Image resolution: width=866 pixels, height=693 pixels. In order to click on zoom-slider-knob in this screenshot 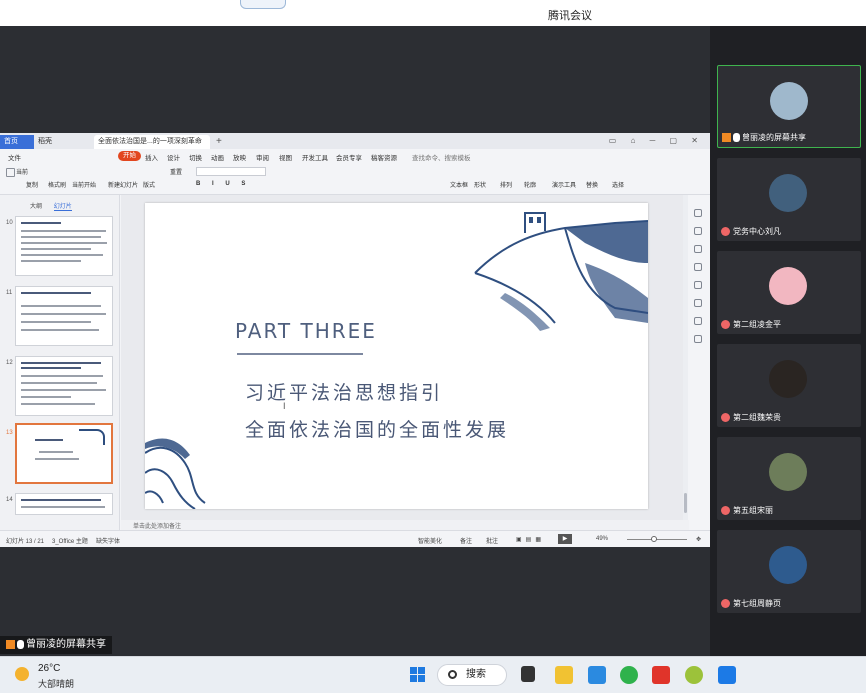, I will do `click(654, 539)`.